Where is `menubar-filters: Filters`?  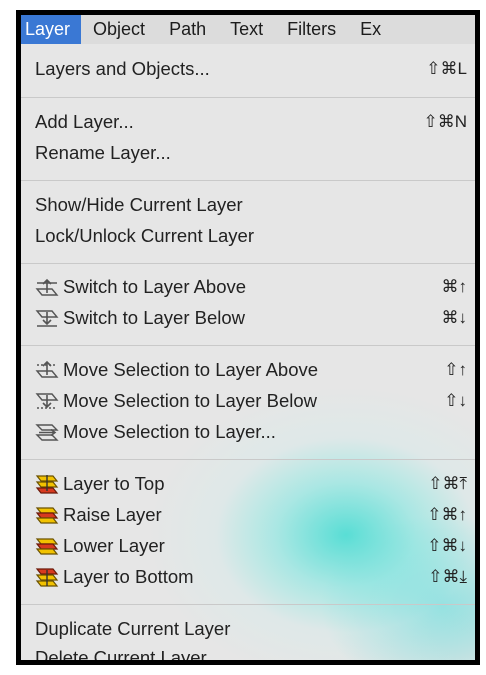
menubar-filters: Filters is located at coordinates (311, 29).